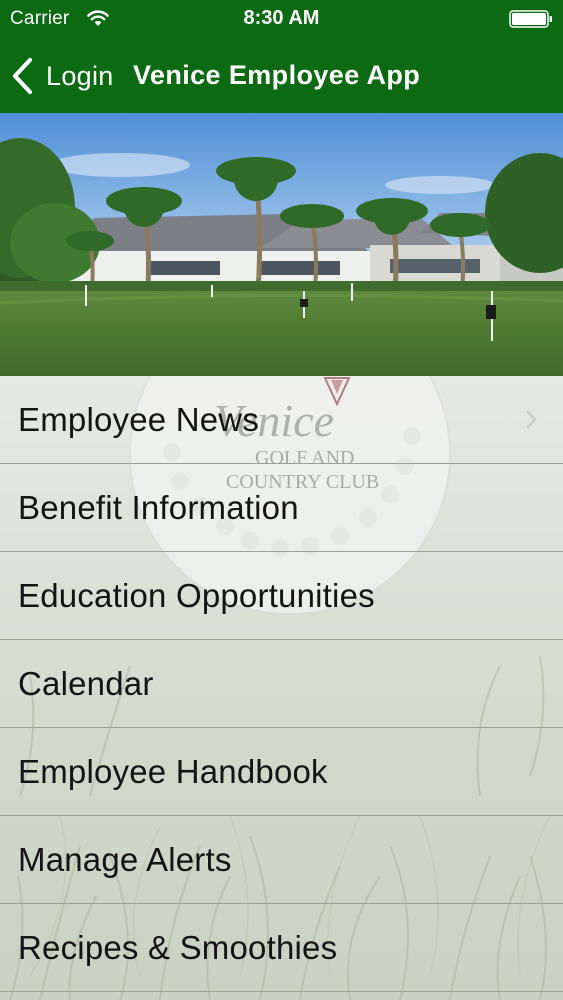 This screenshot has height=1000, width=563. Describe the element at coordinates (531, 419) in the screenshot. I see `chevron-right-icon` at that location.